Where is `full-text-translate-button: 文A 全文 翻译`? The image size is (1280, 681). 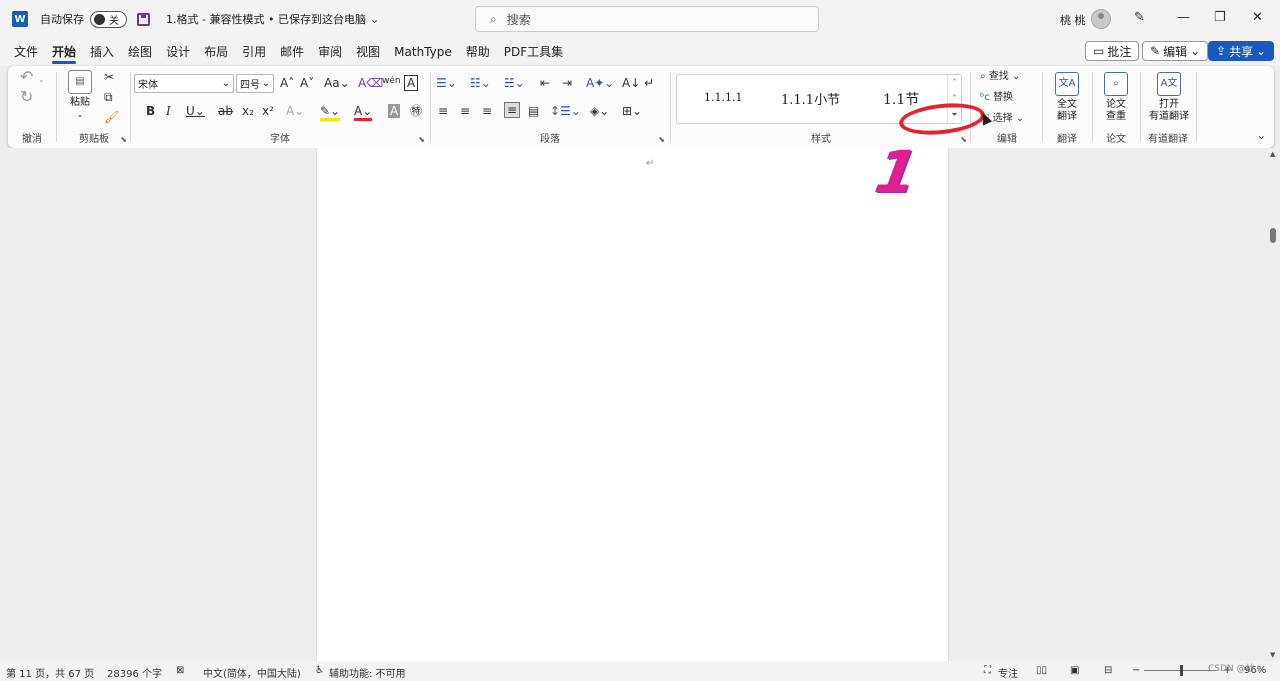
full-text-translate-button: 文A 全文 翻译 is located at coordinates (1067, 97).